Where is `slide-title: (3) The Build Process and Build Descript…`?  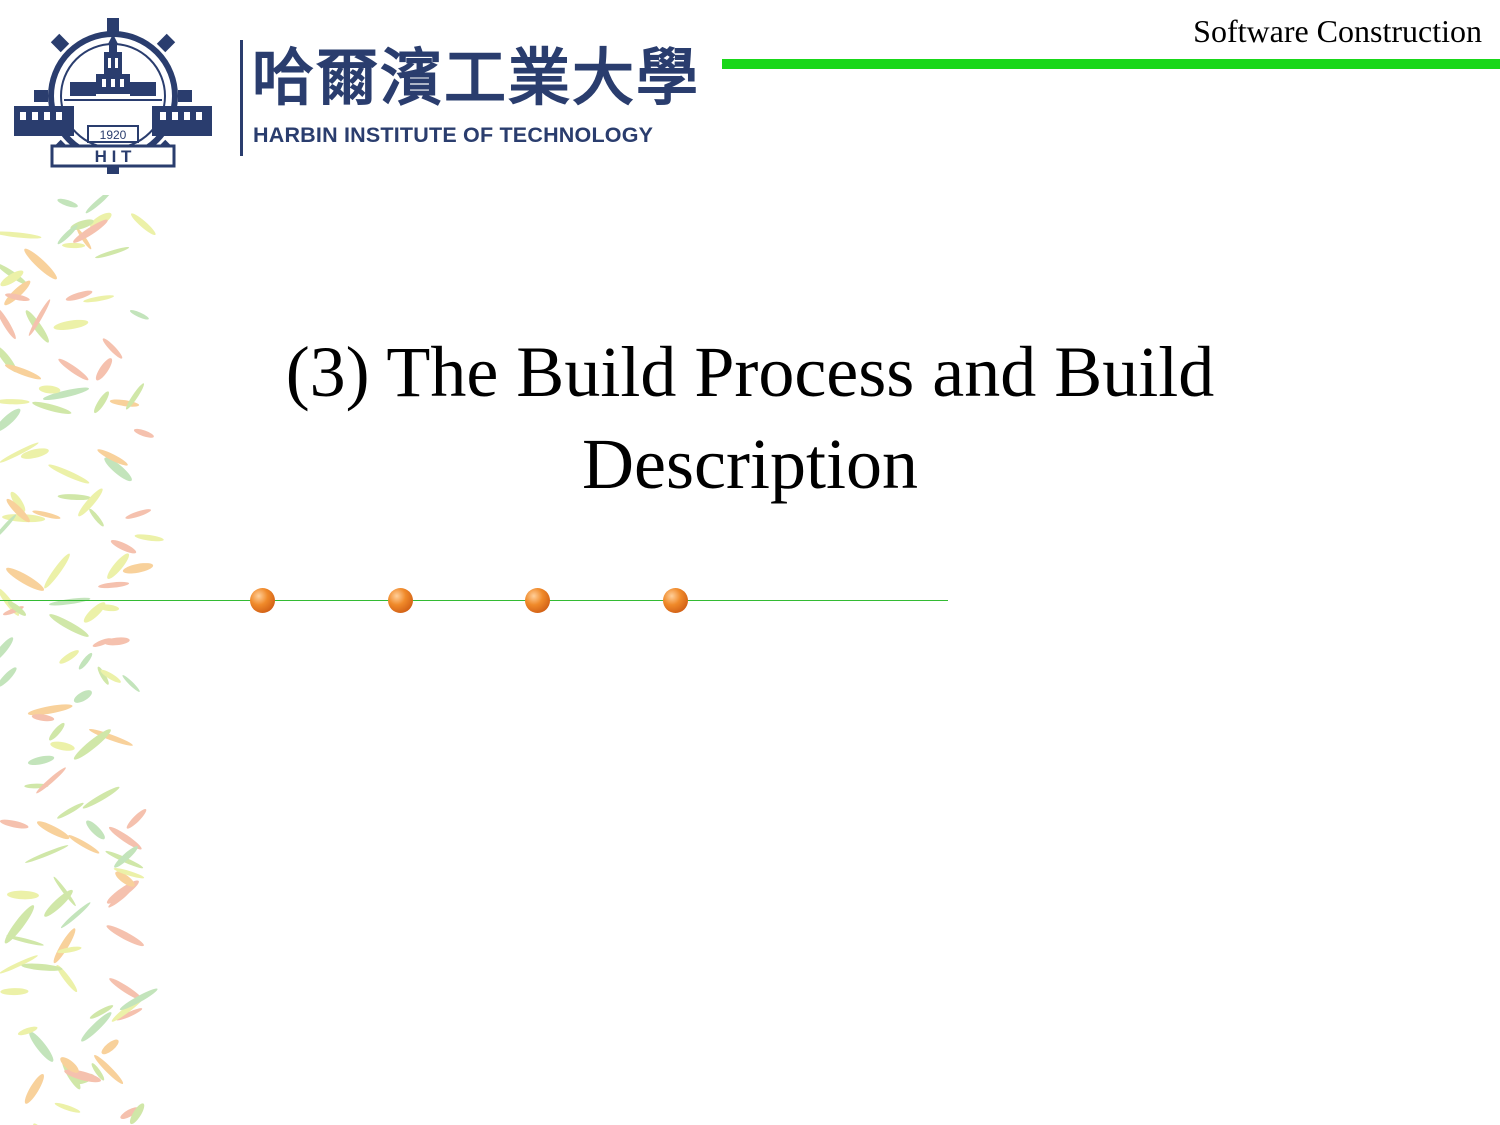 slide-title: (3) The Build Process and Build Descript… is located at coordinates (750, 418).